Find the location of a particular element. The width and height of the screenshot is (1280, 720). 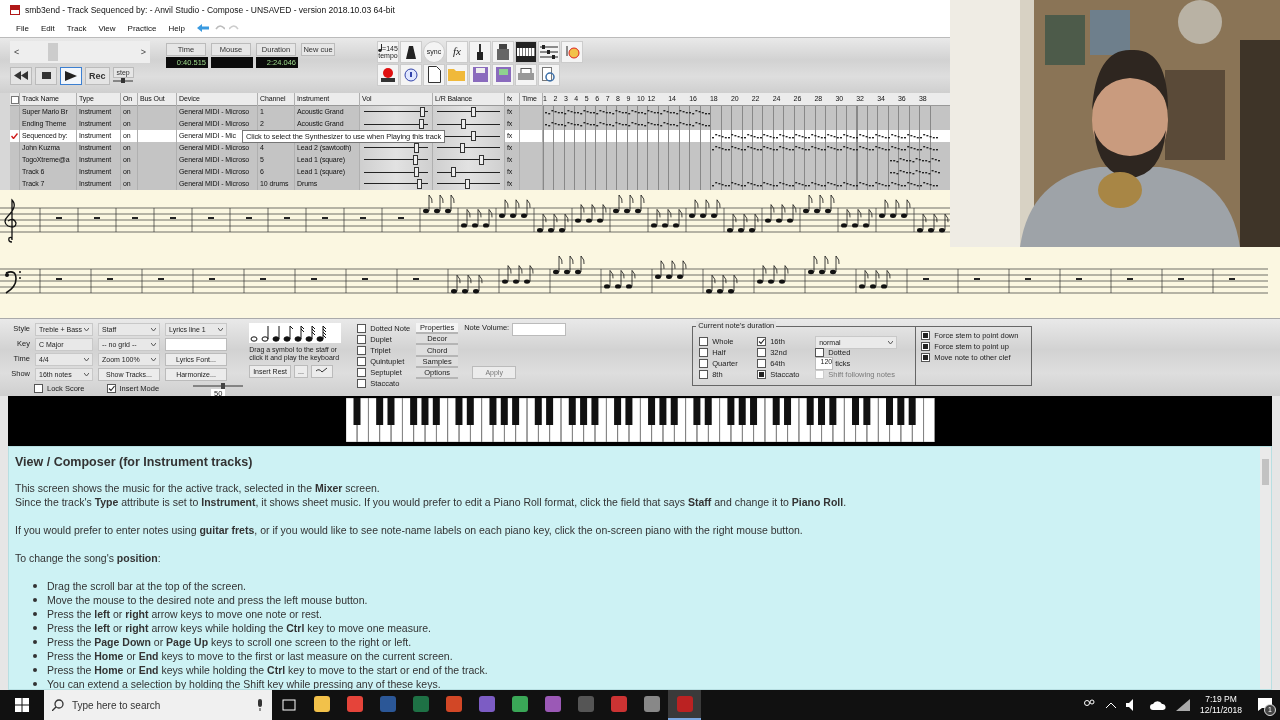

stop-button is located at coordinates (46, 75).